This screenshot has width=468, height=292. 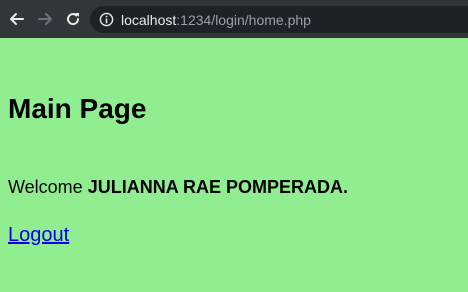 I want to click on address-bar: localhost:1234/login/home.php, so click(x=279, y=19).